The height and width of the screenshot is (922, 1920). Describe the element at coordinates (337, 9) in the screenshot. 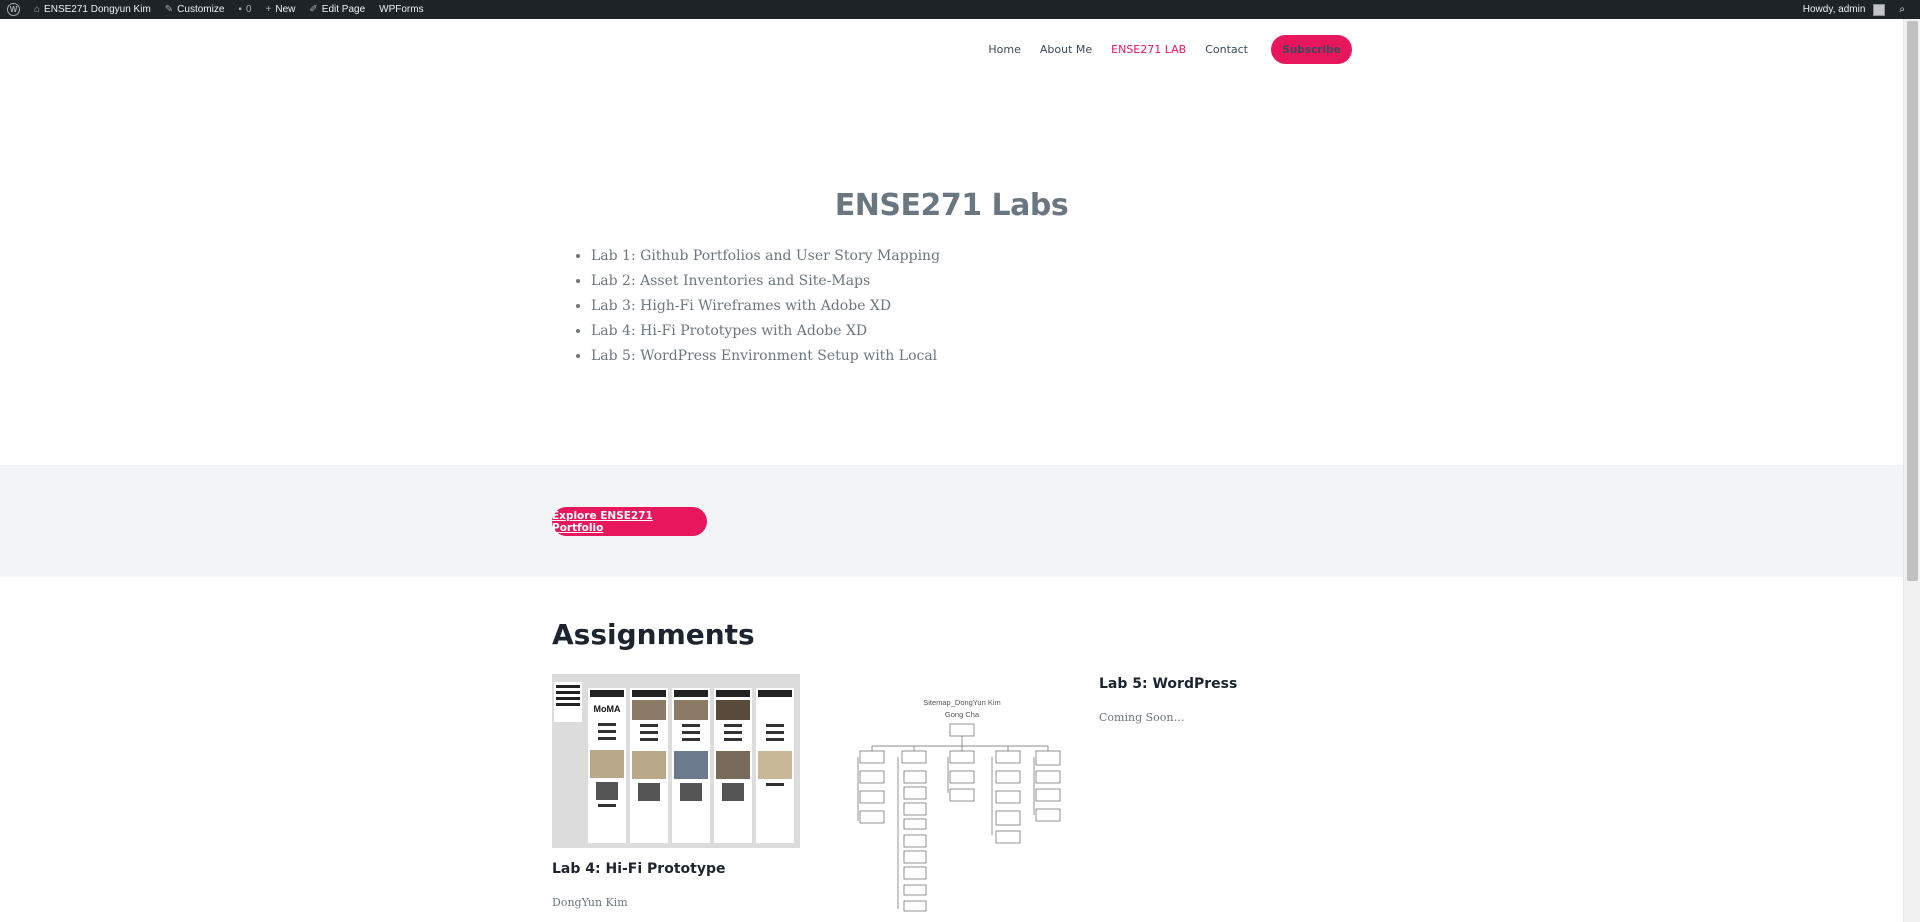

I see `edit-page-link: ✐ Edit Page` at that location.